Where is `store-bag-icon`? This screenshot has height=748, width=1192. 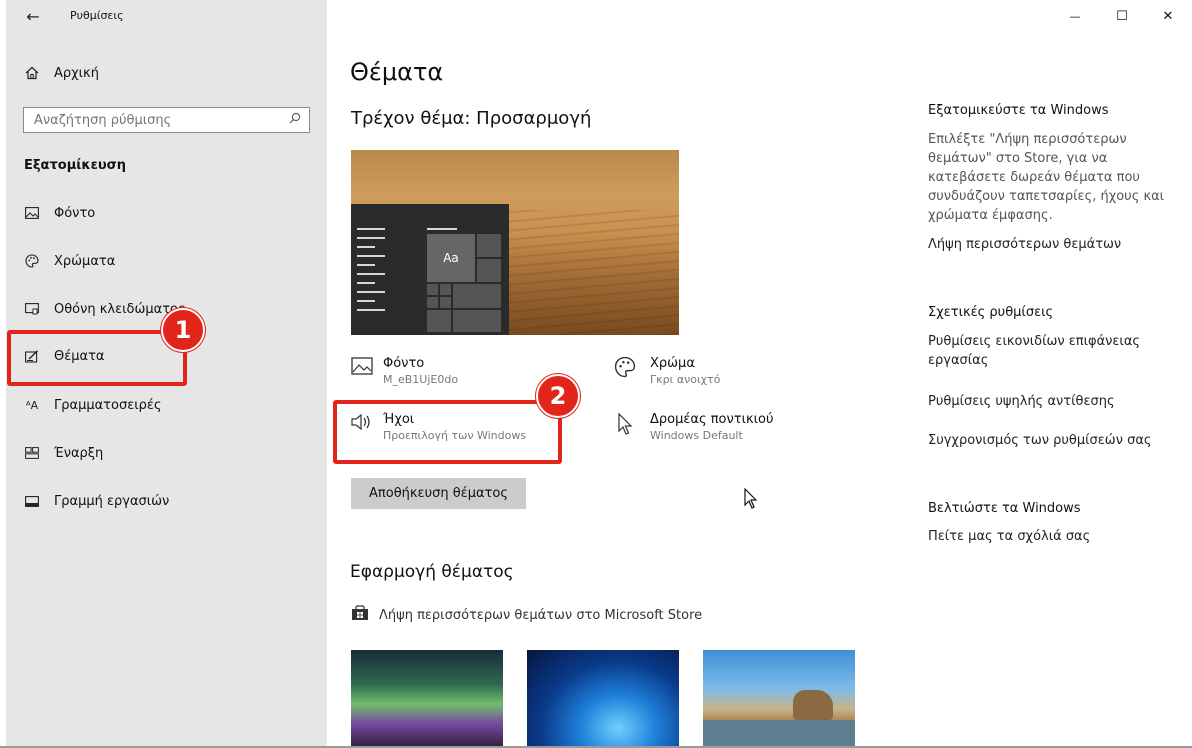 store-bag-icon is located at coordinates (360, 615).